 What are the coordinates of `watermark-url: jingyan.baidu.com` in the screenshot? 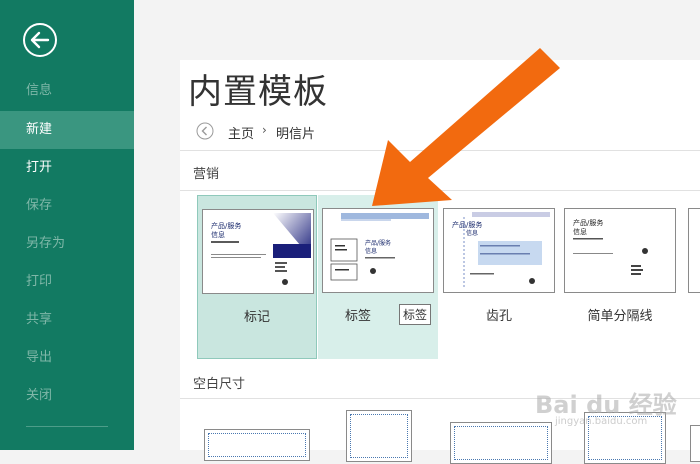 It's located at (601, 421).